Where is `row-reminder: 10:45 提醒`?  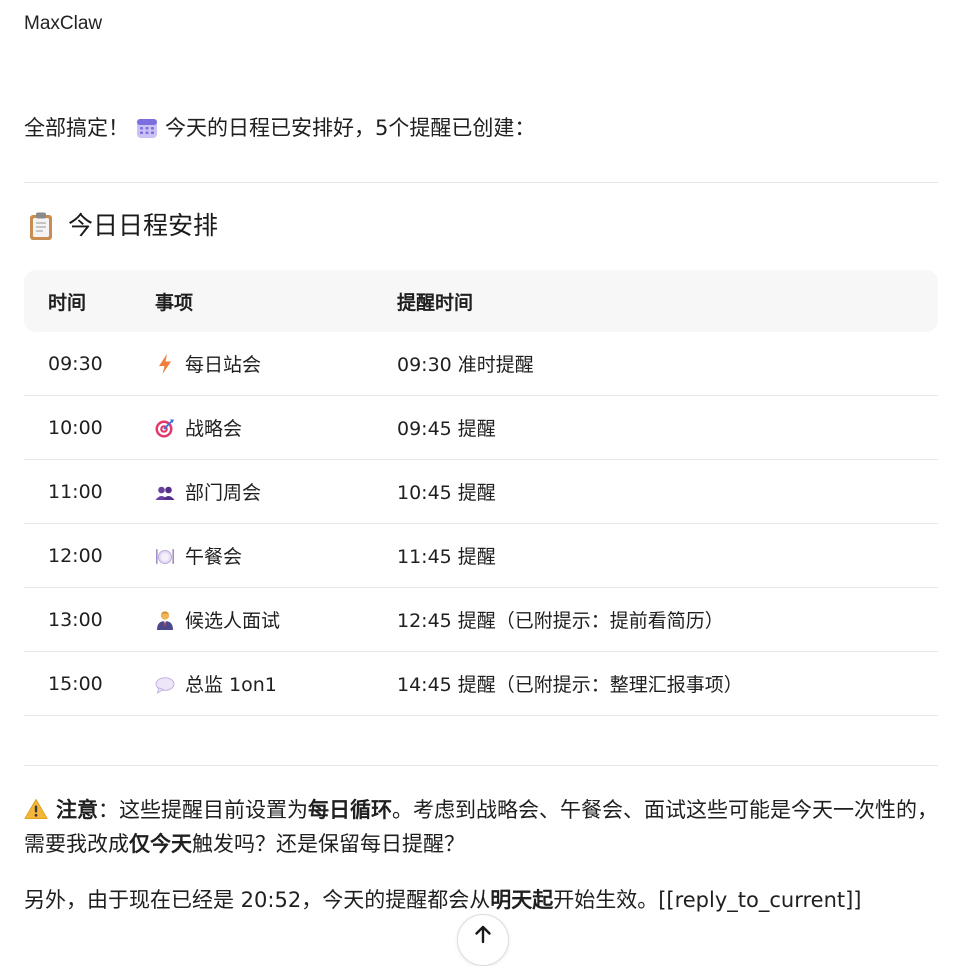
row-reminder: 10:45 提醒 is located at coordinates (446, 493).